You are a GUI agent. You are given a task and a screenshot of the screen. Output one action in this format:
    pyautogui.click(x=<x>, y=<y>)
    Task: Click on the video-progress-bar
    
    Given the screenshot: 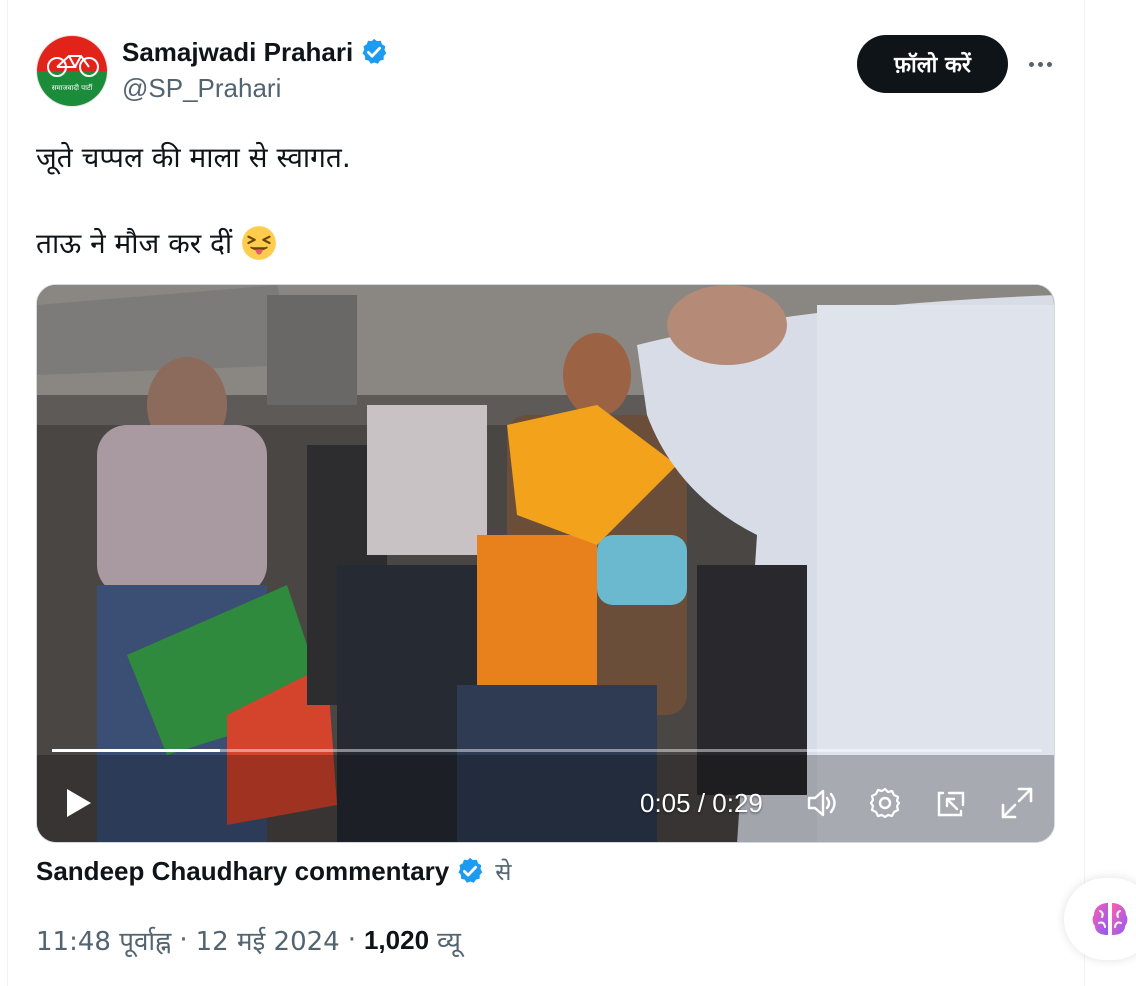 What is the action you would take?
    pyautogui.click(x=547, y=750)
    